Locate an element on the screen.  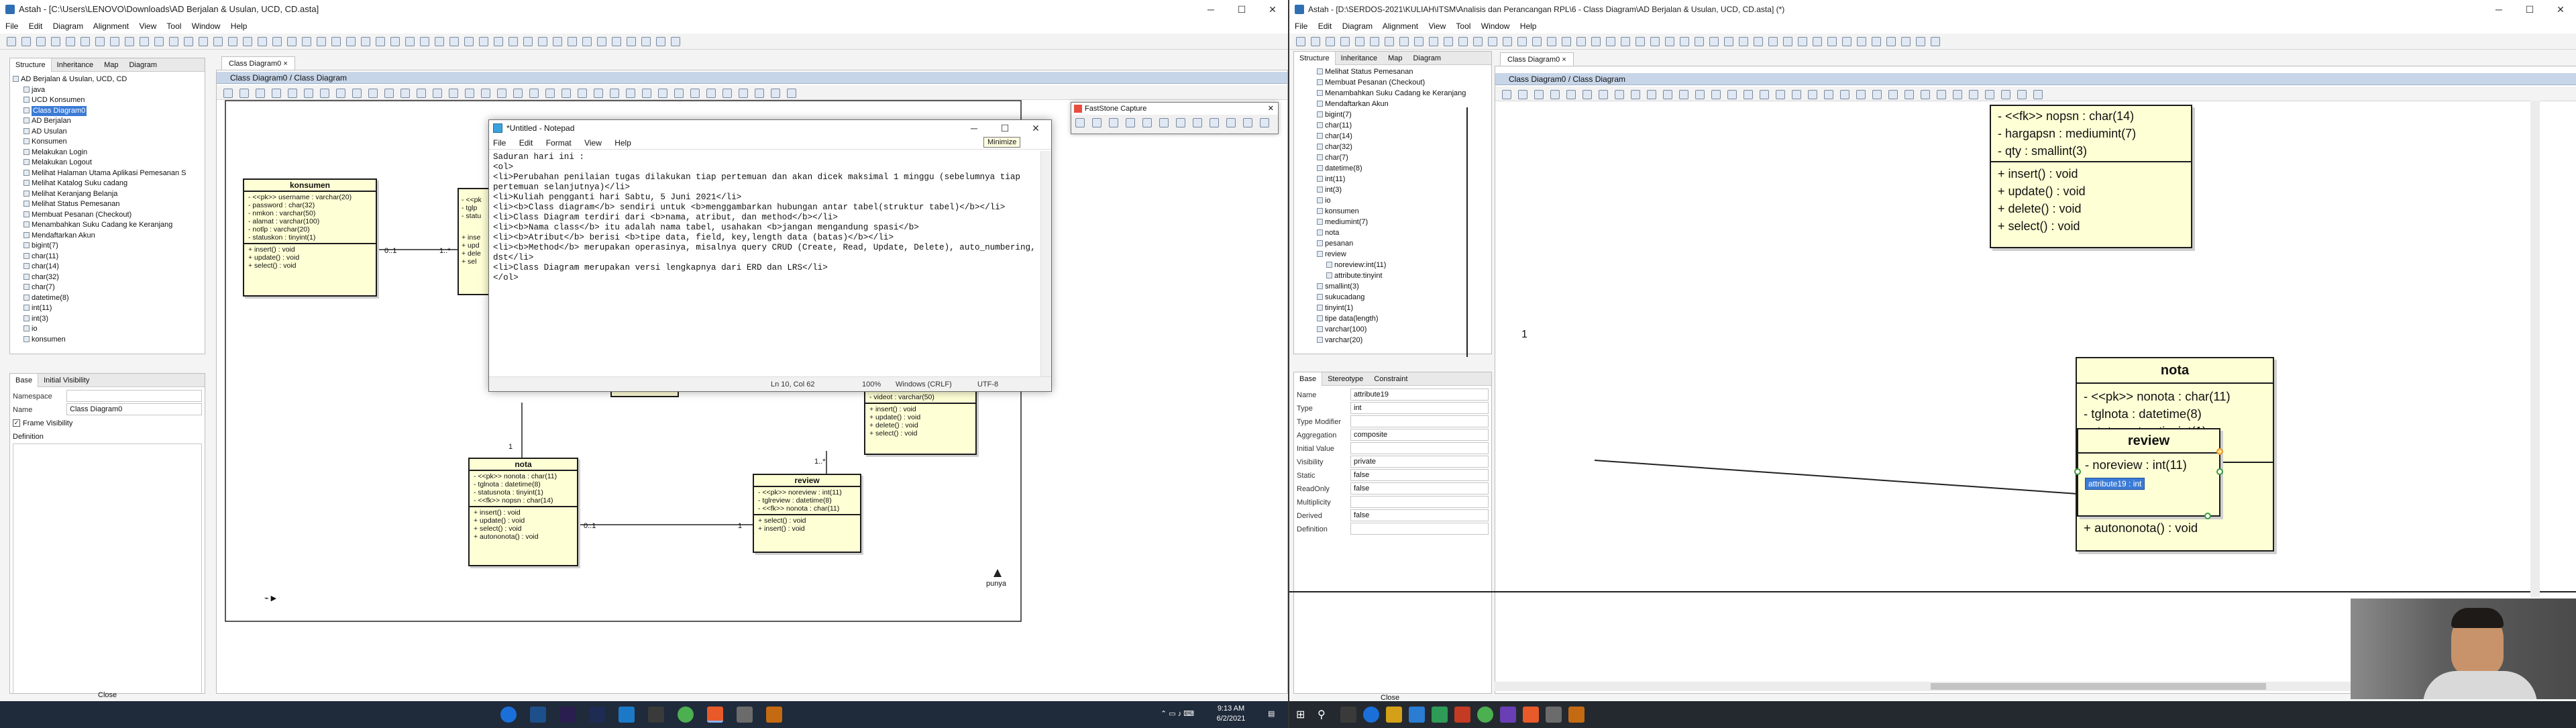
class-operation: + inse is located at coordinates (474, 238).